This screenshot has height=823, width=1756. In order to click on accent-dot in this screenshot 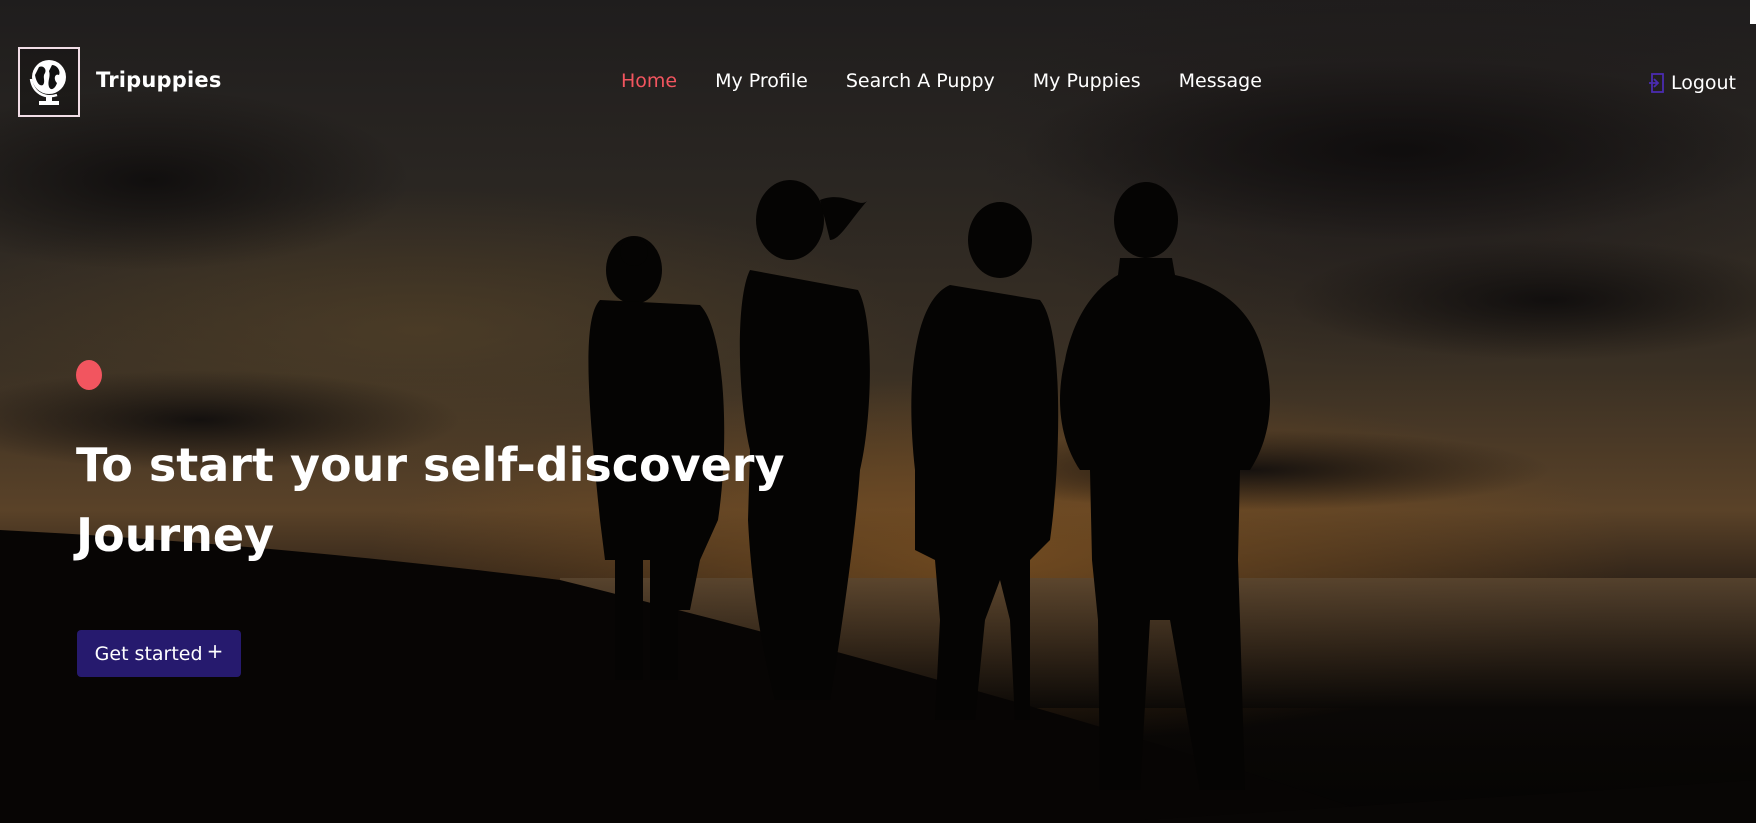, I will do `click(89, 375)`.